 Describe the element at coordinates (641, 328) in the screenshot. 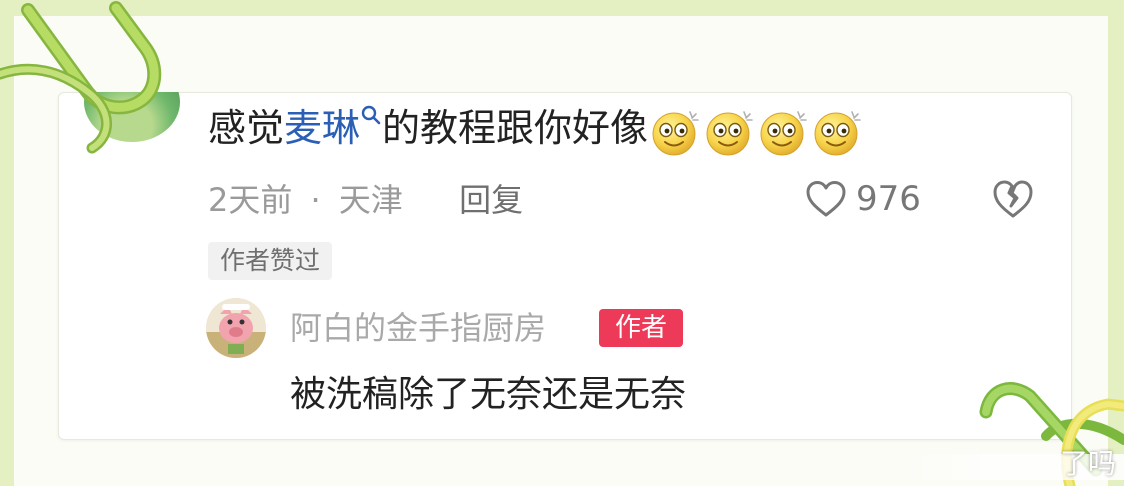

I see `author-tag: 作者` at that location.